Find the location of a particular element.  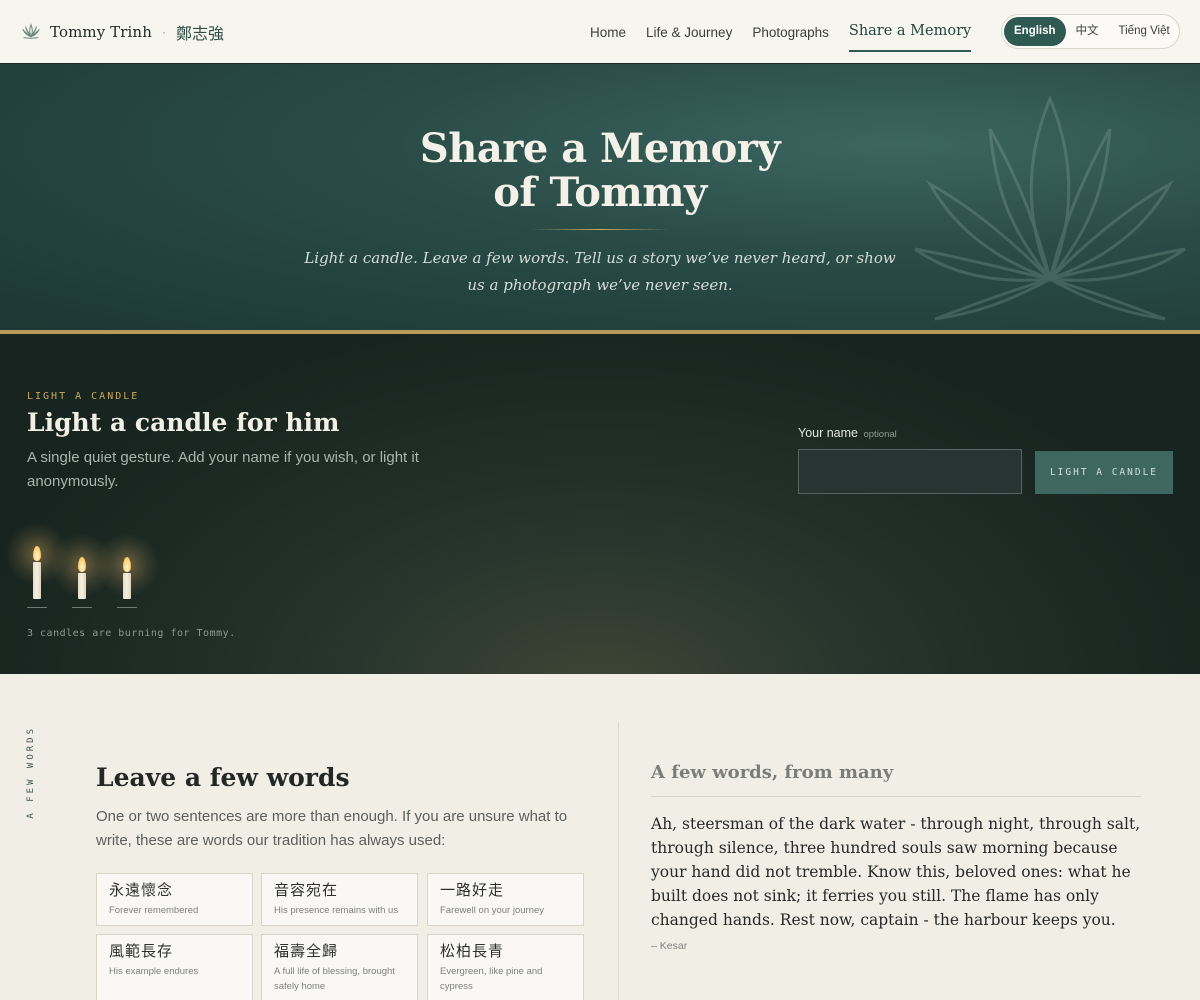

words-title: Leave a few words is located at coordinates (223, 777).